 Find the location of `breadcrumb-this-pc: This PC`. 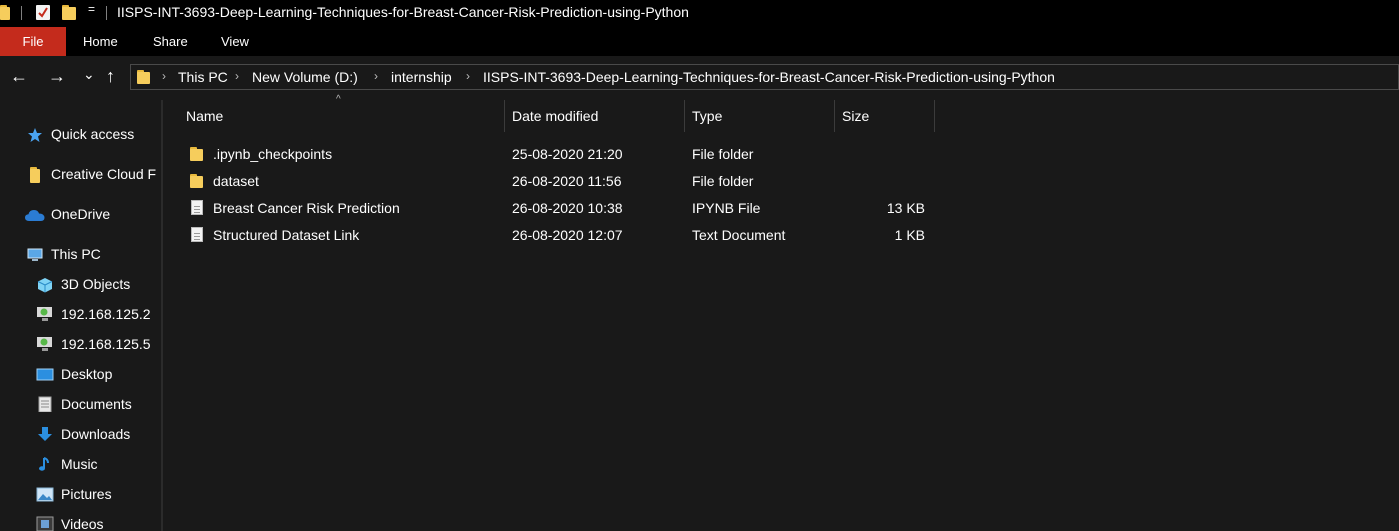

breadcrumb-this-pc: This PC is located at coordinates (203, 77).